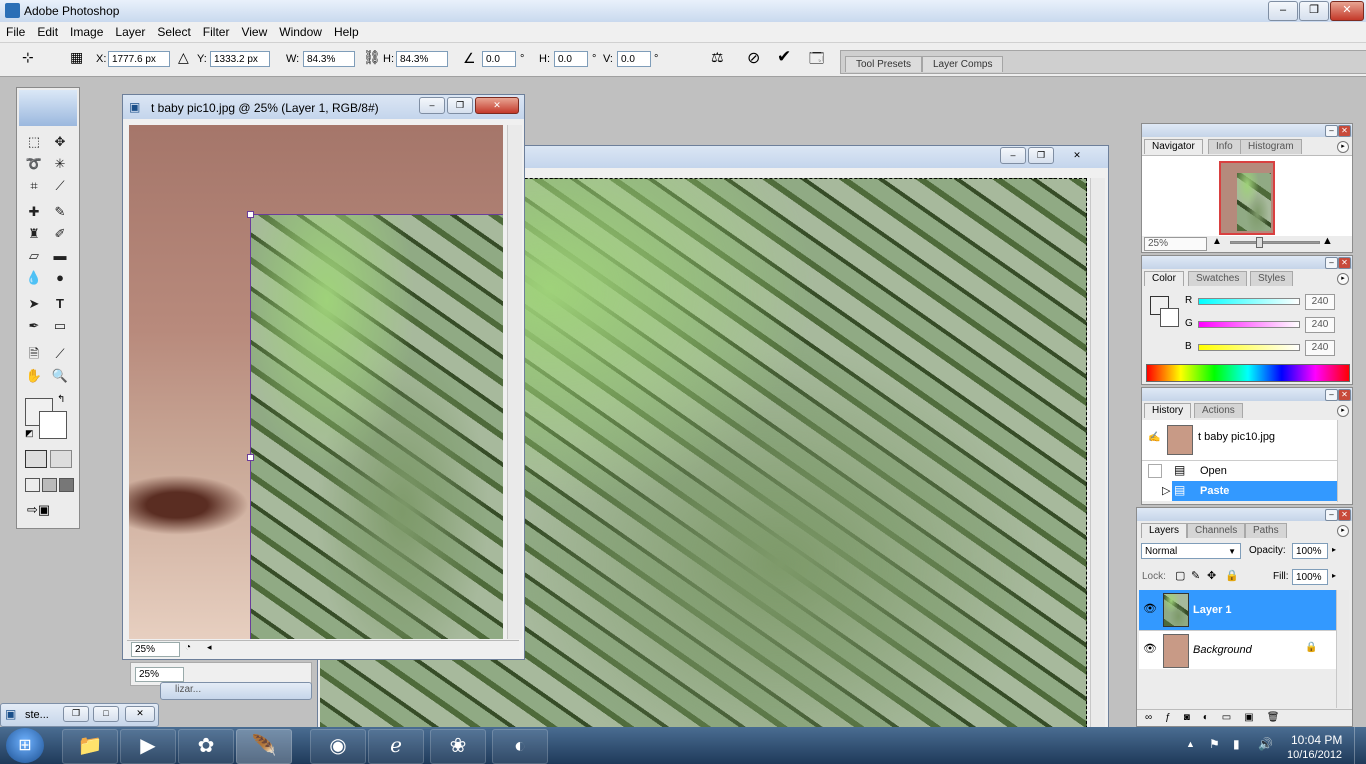 This screenshot has width=1366, height=764. Describe the element at coordinates (1222, 650) in the screenshot. I see `layer-name: Background` at that location.